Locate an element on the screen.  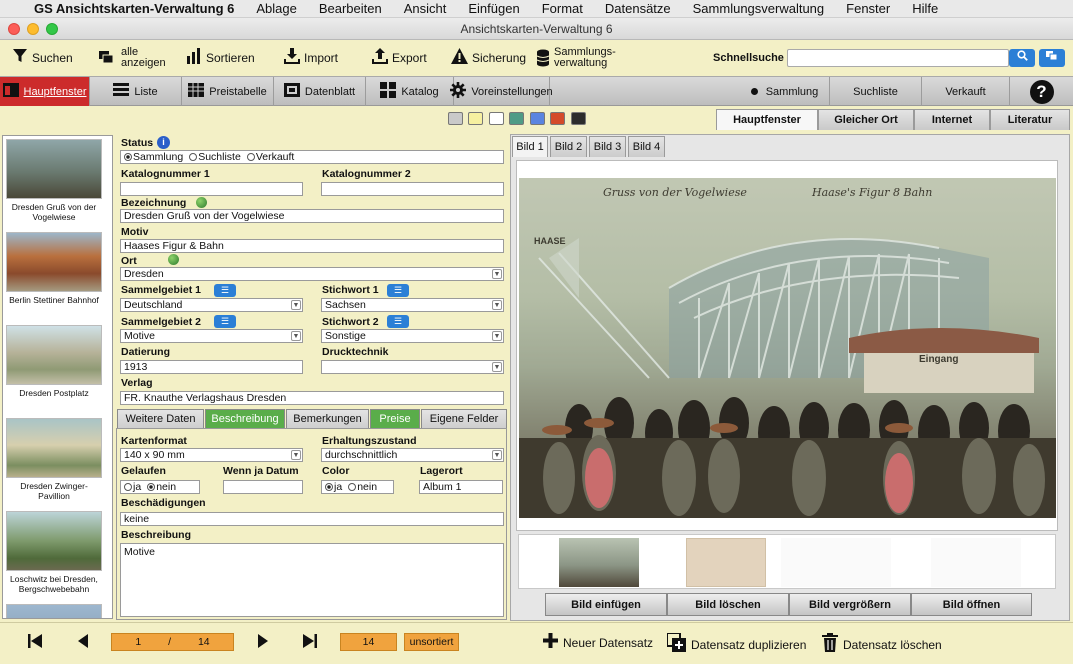
gelaufen-radio-option: nein is located at coordinates (161, 487).